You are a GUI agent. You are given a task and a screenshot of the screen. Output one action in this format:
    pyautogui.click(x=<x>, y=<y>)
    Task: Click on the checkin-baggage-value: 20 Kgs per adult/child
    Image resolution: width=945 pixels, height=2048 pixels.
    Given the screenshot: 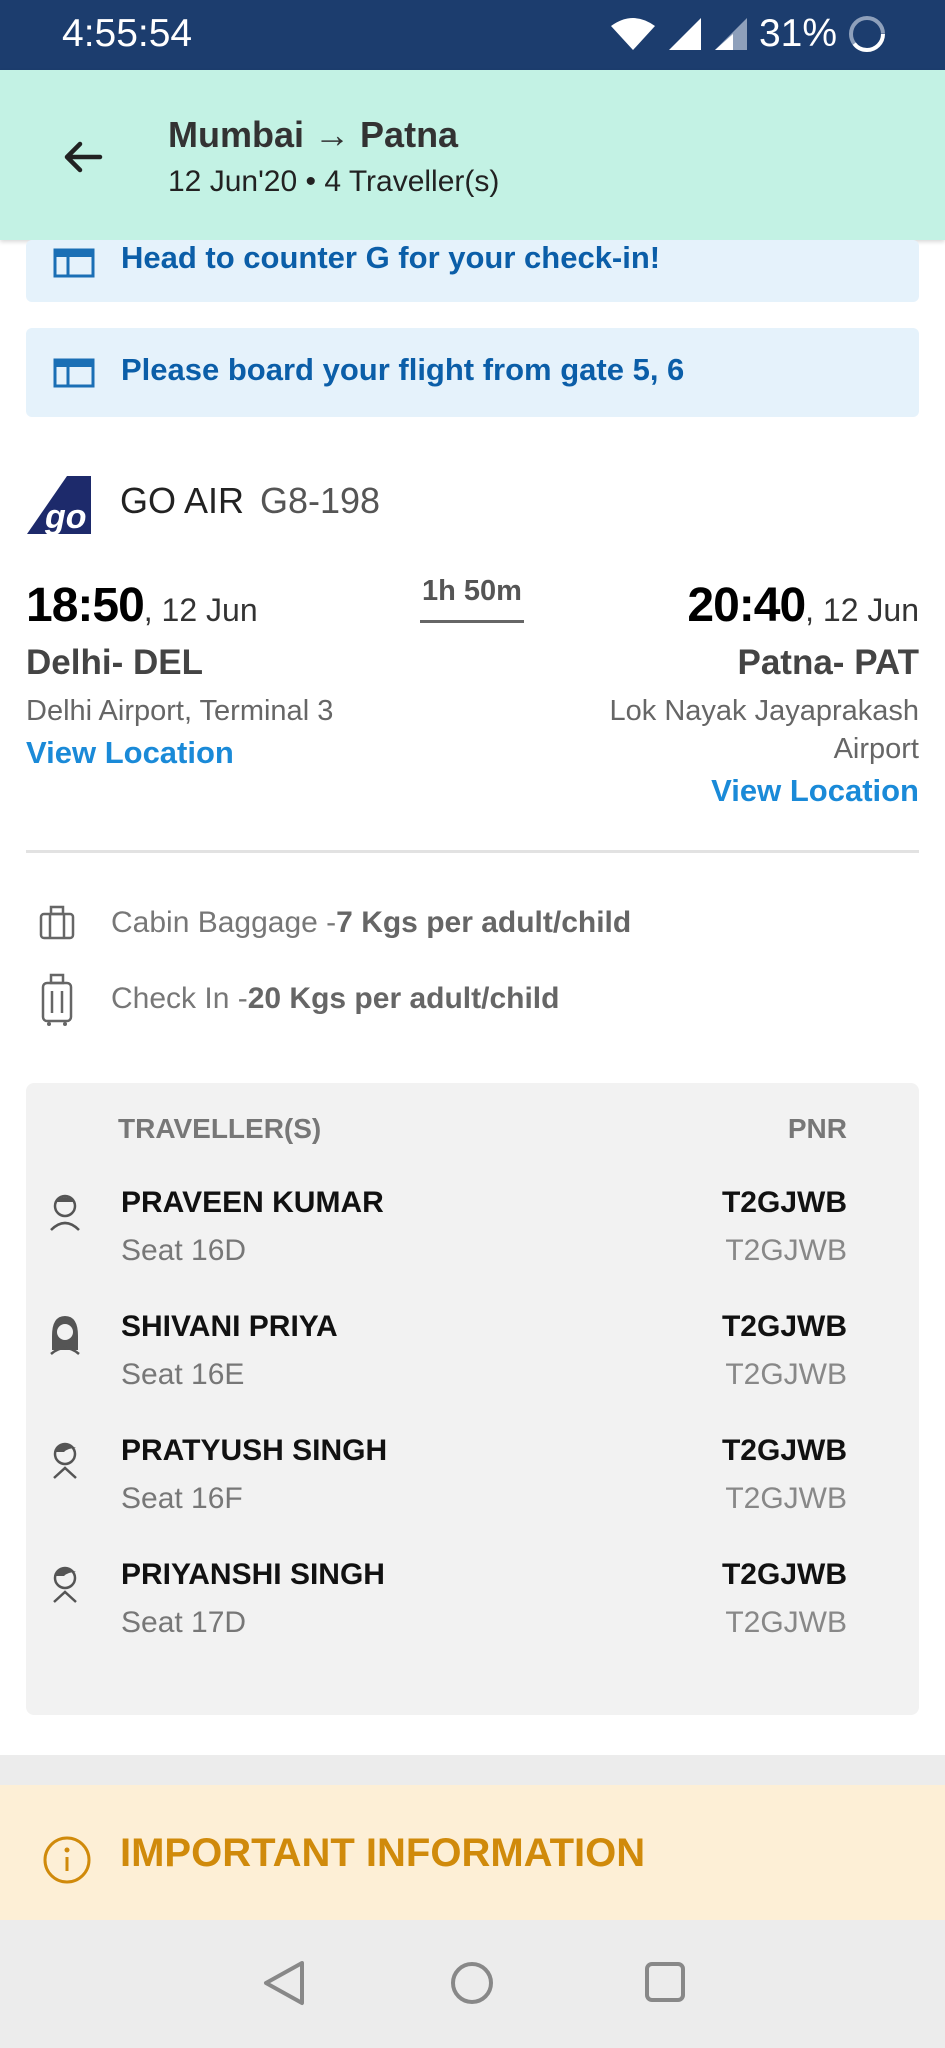 What is the action you would take?
    pyautogui.click(x=403, y=998)
    